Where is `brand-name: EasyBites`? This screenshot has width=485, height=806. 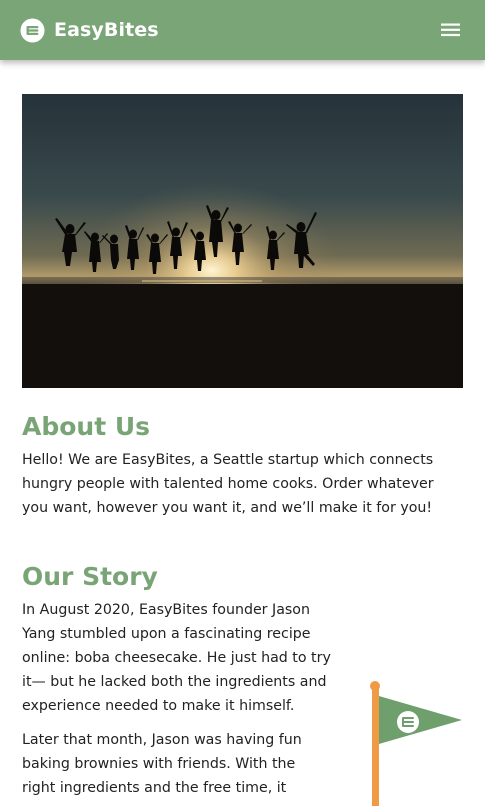 brand-name: EasyBites is located at coordinates (106, 30).